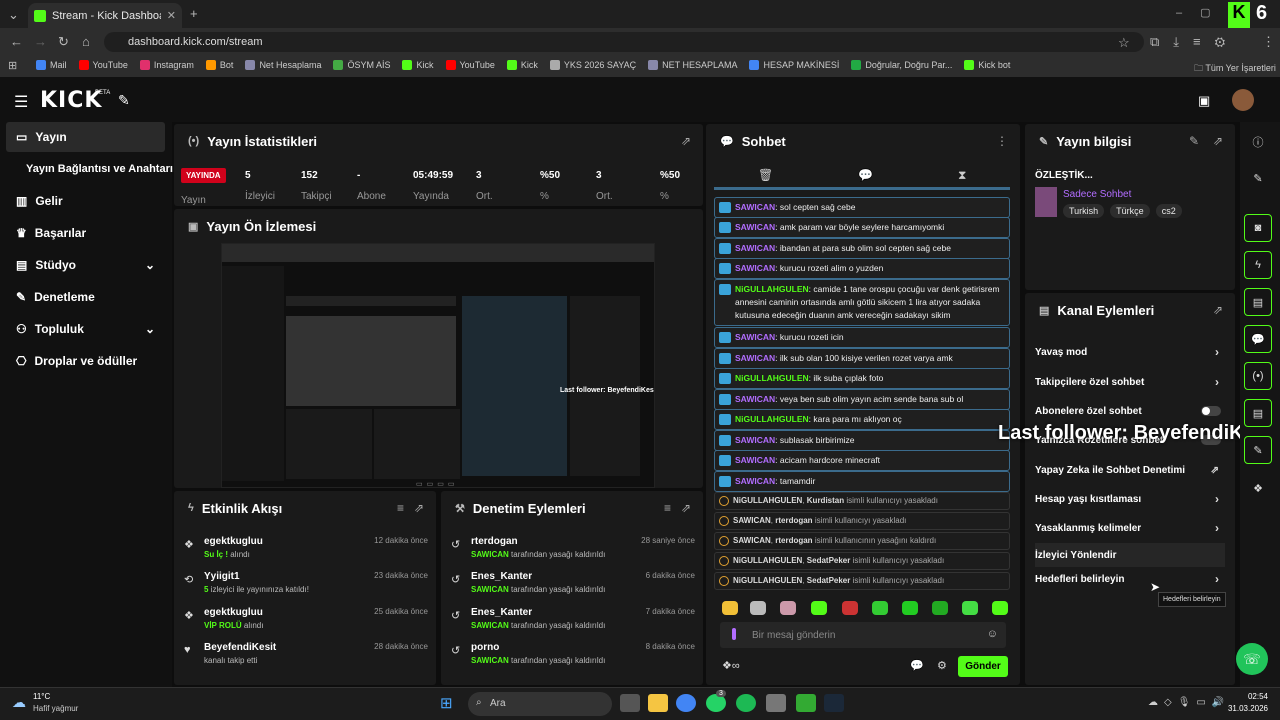  What do you see at coordinates (1130, 579) in the screenshot?
I see `goals-row: Hedefleri belirleyin ›` at bounding box center [1130, 579].